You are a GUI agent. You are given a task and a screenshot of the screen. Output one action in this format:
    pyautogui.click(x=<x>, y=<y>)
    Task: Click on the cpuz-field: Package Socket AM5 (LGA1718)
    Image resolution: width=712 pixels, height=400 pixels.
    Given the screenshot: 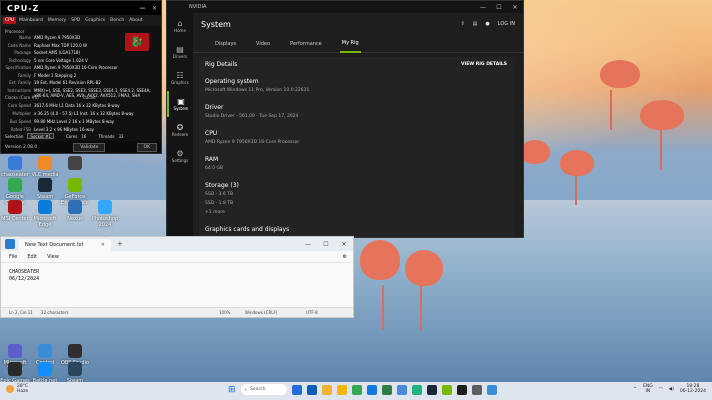 What is the action you would take?
    pyautogui.click(x=42, y=53)
    